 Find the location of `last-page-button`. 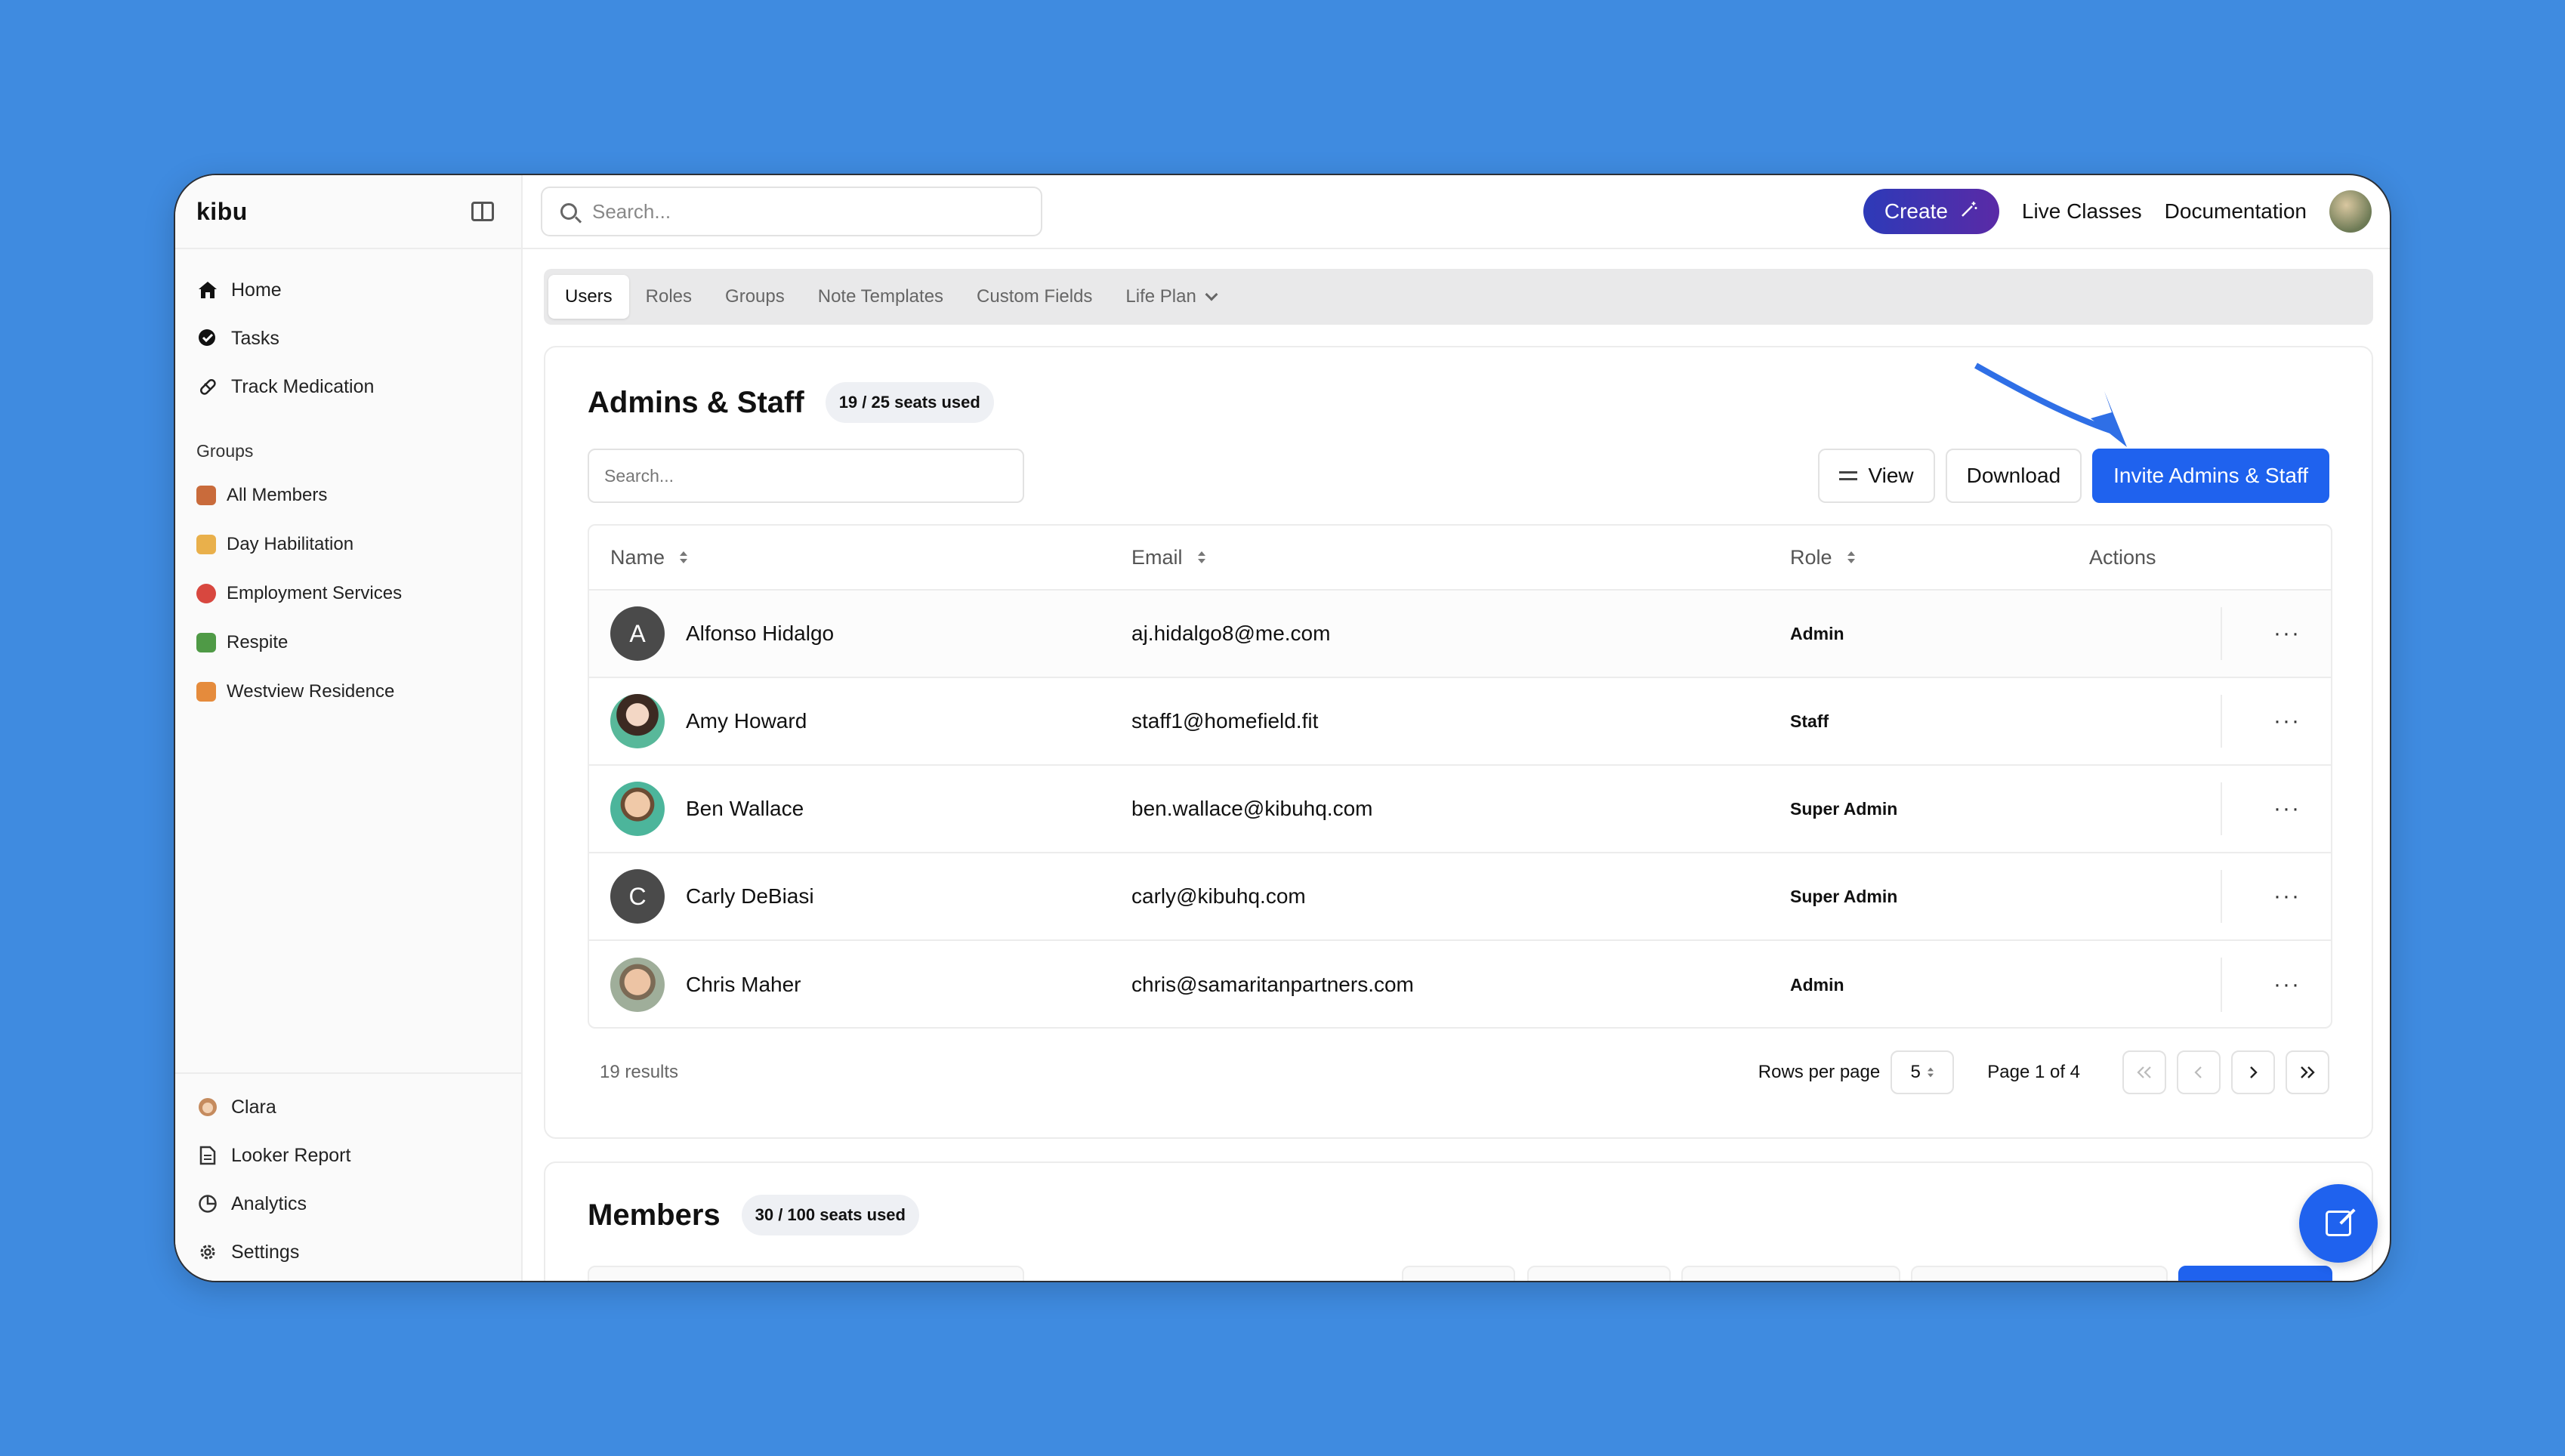

last-page-button is located at coordinates (2307, 1072).